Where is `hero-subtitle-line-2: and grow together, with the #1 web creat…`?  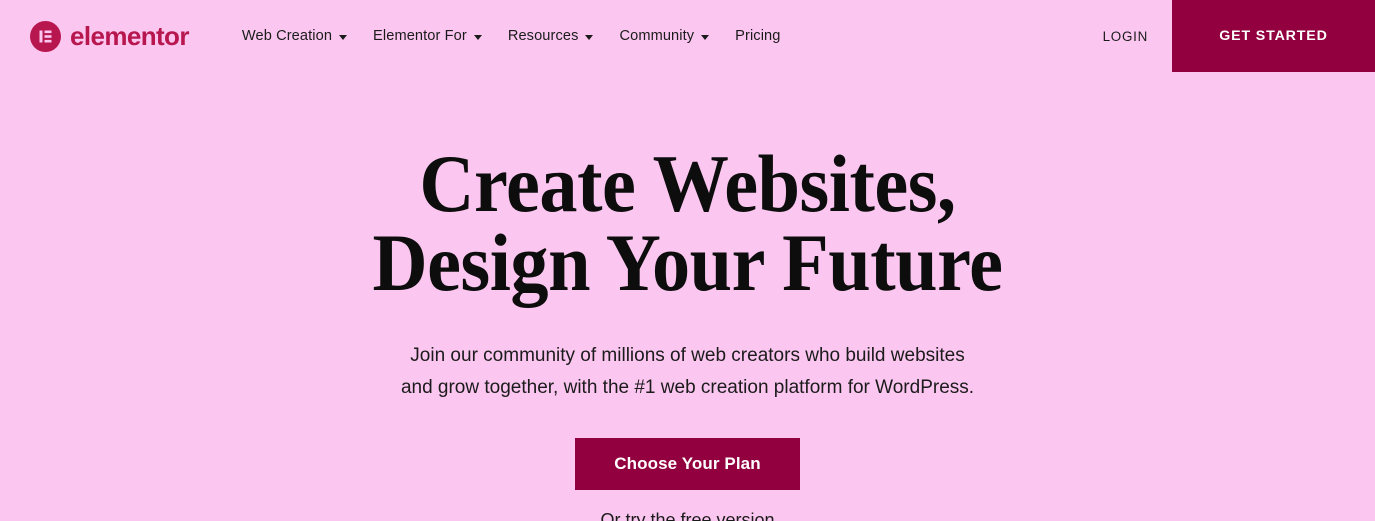 hero-subtitle-line-2: and grow together, with the #1 web creat… is located at coordinates (687, 387).